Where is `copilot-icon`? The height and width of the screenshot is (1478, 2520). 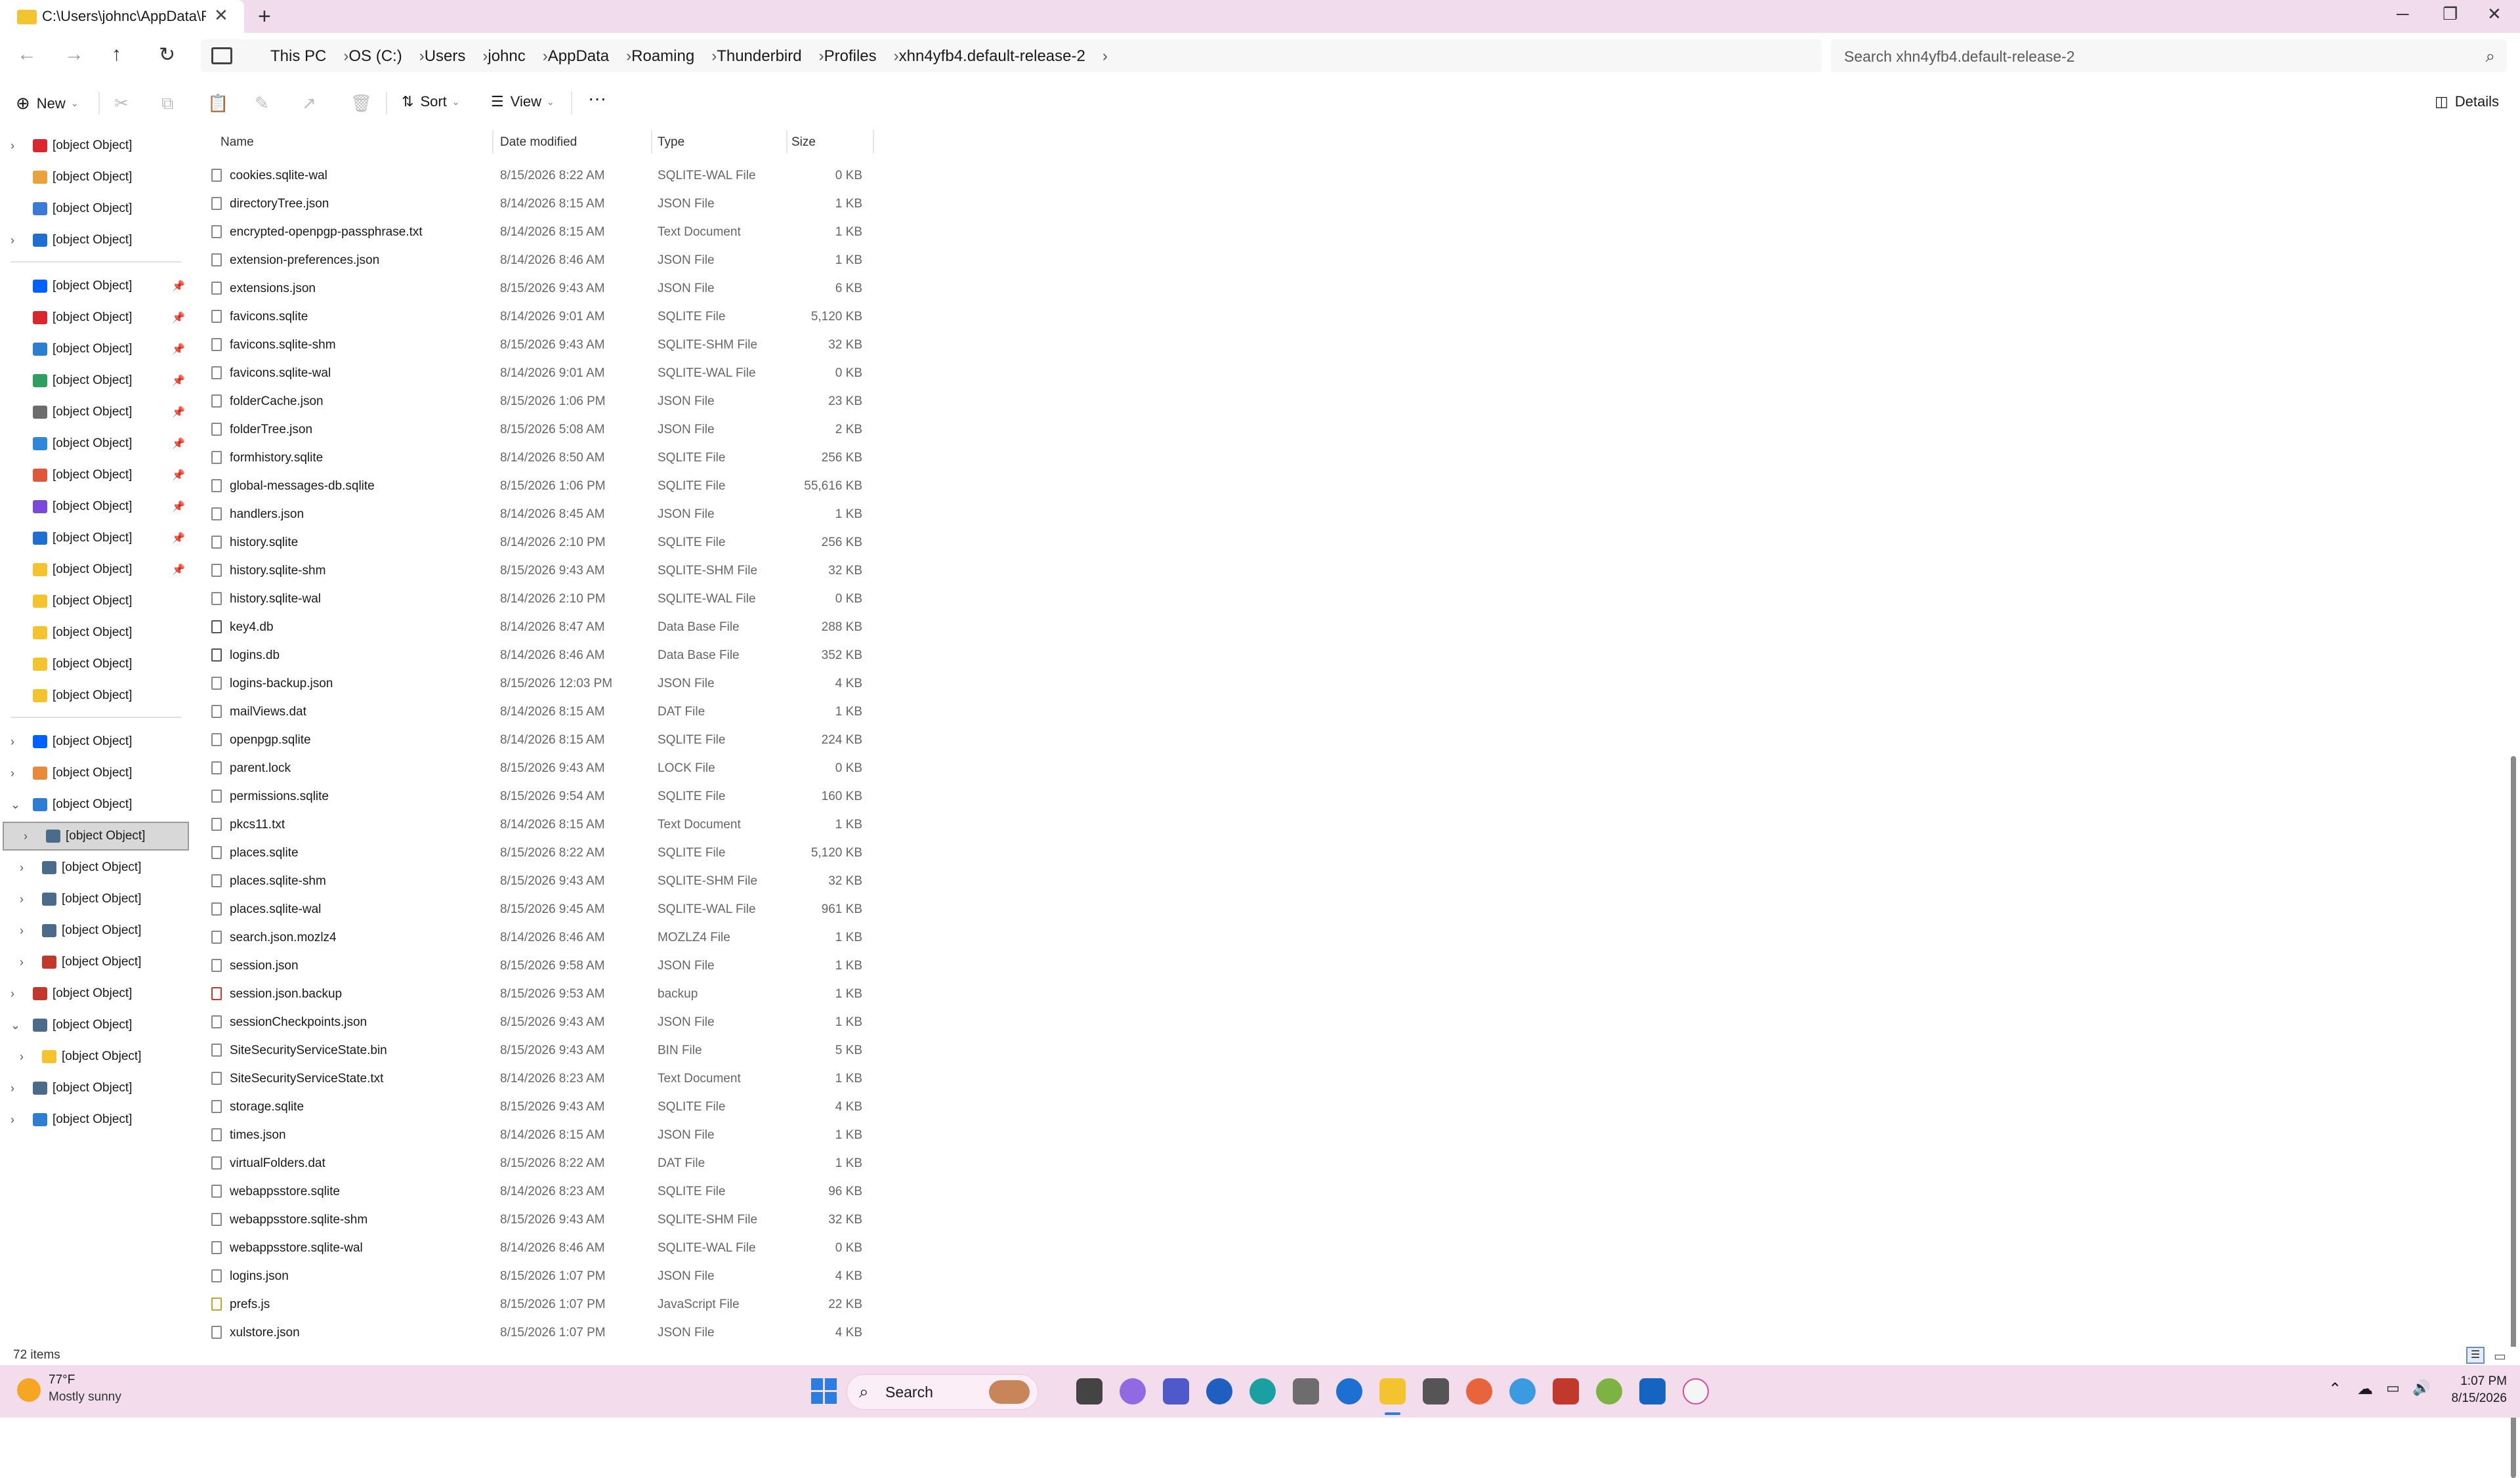 copilot-icon is located at coordinates (1133, 1391).